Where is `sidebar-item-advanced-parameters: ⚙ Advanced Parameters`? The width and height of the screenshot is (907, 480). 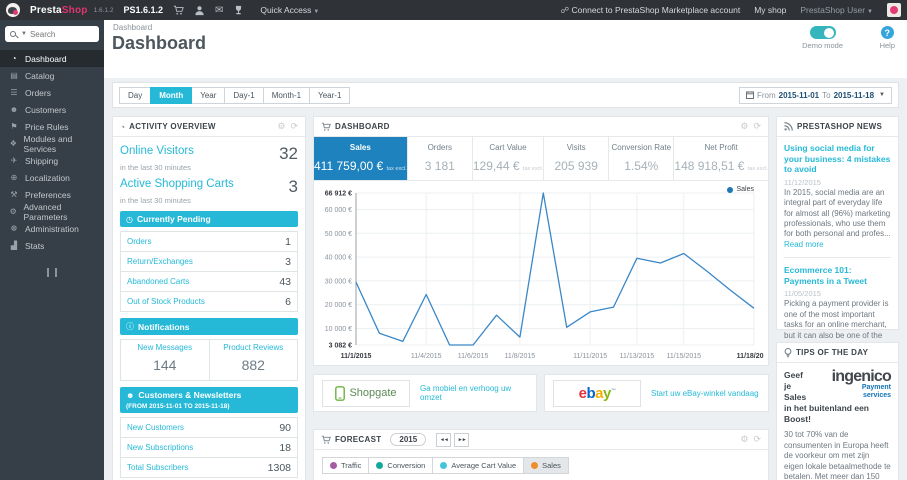 sidebar-item-advanced-parameters: ⚙ Advanced Parameters is located at coordinates (52, 212).